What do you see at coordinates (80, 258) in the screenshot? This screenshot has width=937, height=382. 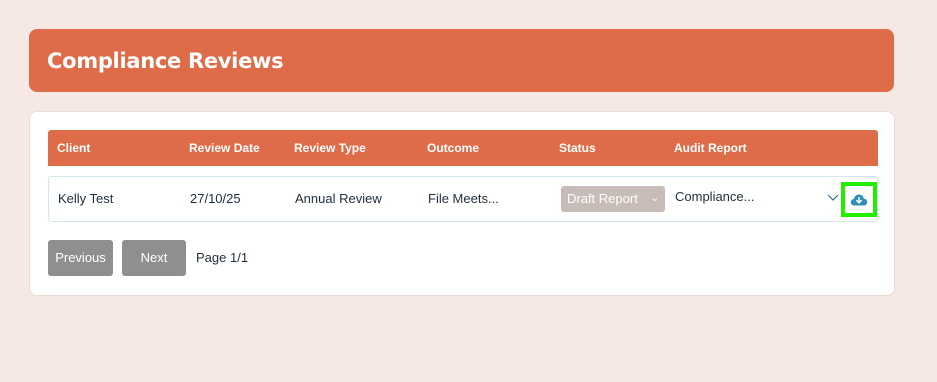 I see `previous-button: Previous` at bounding box center [80, 258].